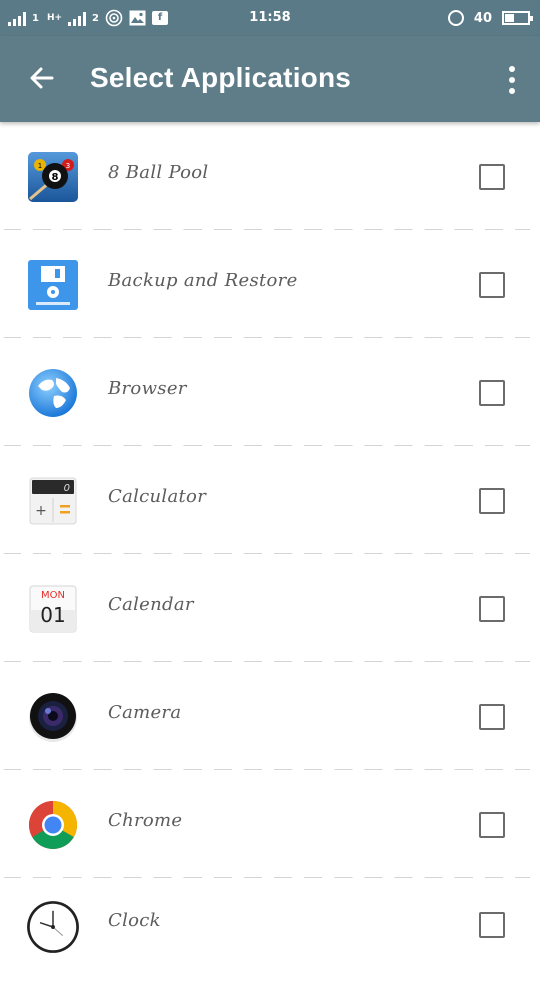 Image resolution: width=540 pixels, height=986 pixels. Describe the element at coordinates (53, 501) in the screenshot. I see `calculator-icon: 0 +` at that location.